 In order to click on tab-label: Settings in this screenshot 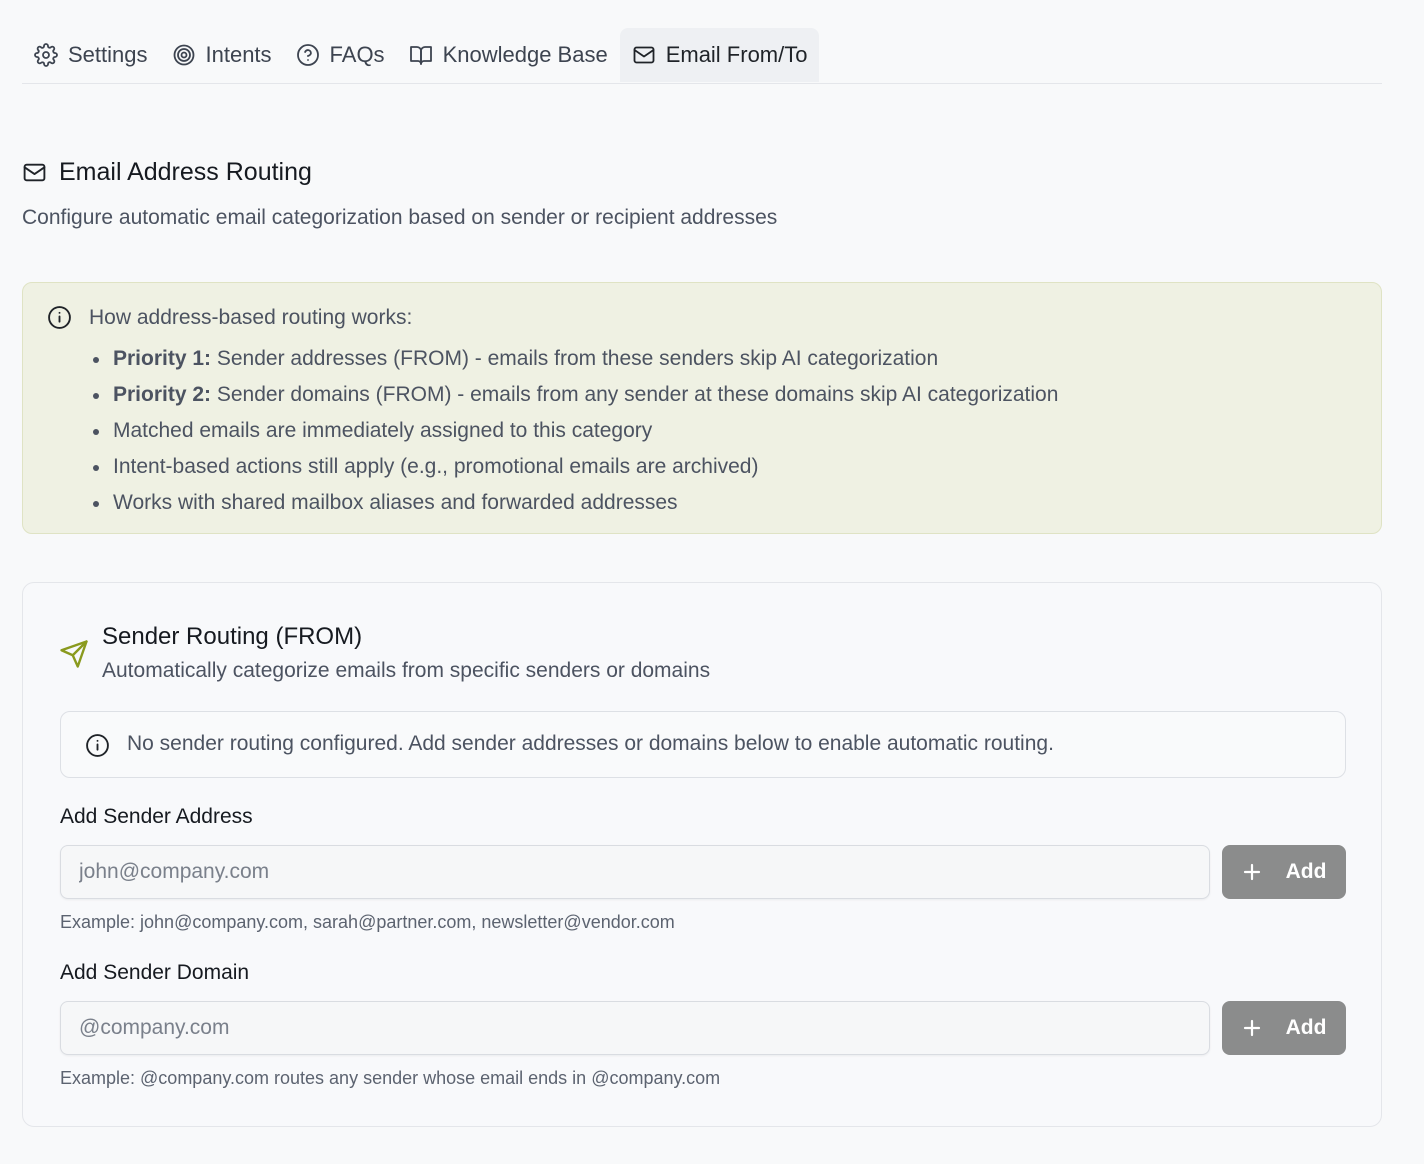, I will do `click(108, 54)`.